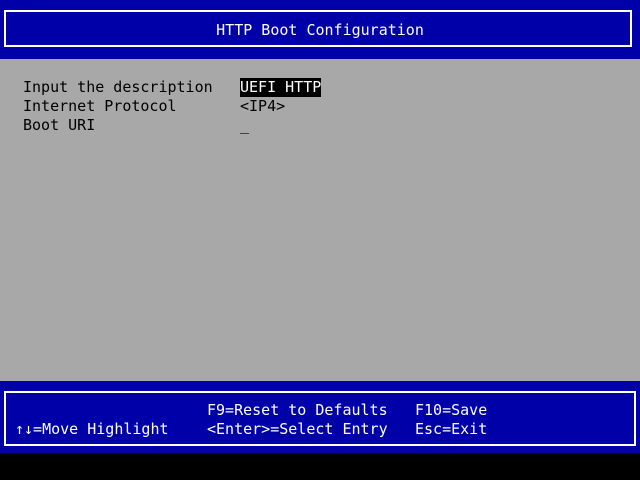 The image size is (640, 480). I want to click on select-entry-hint: <Enter>=Select Entry, so click(297, 429).